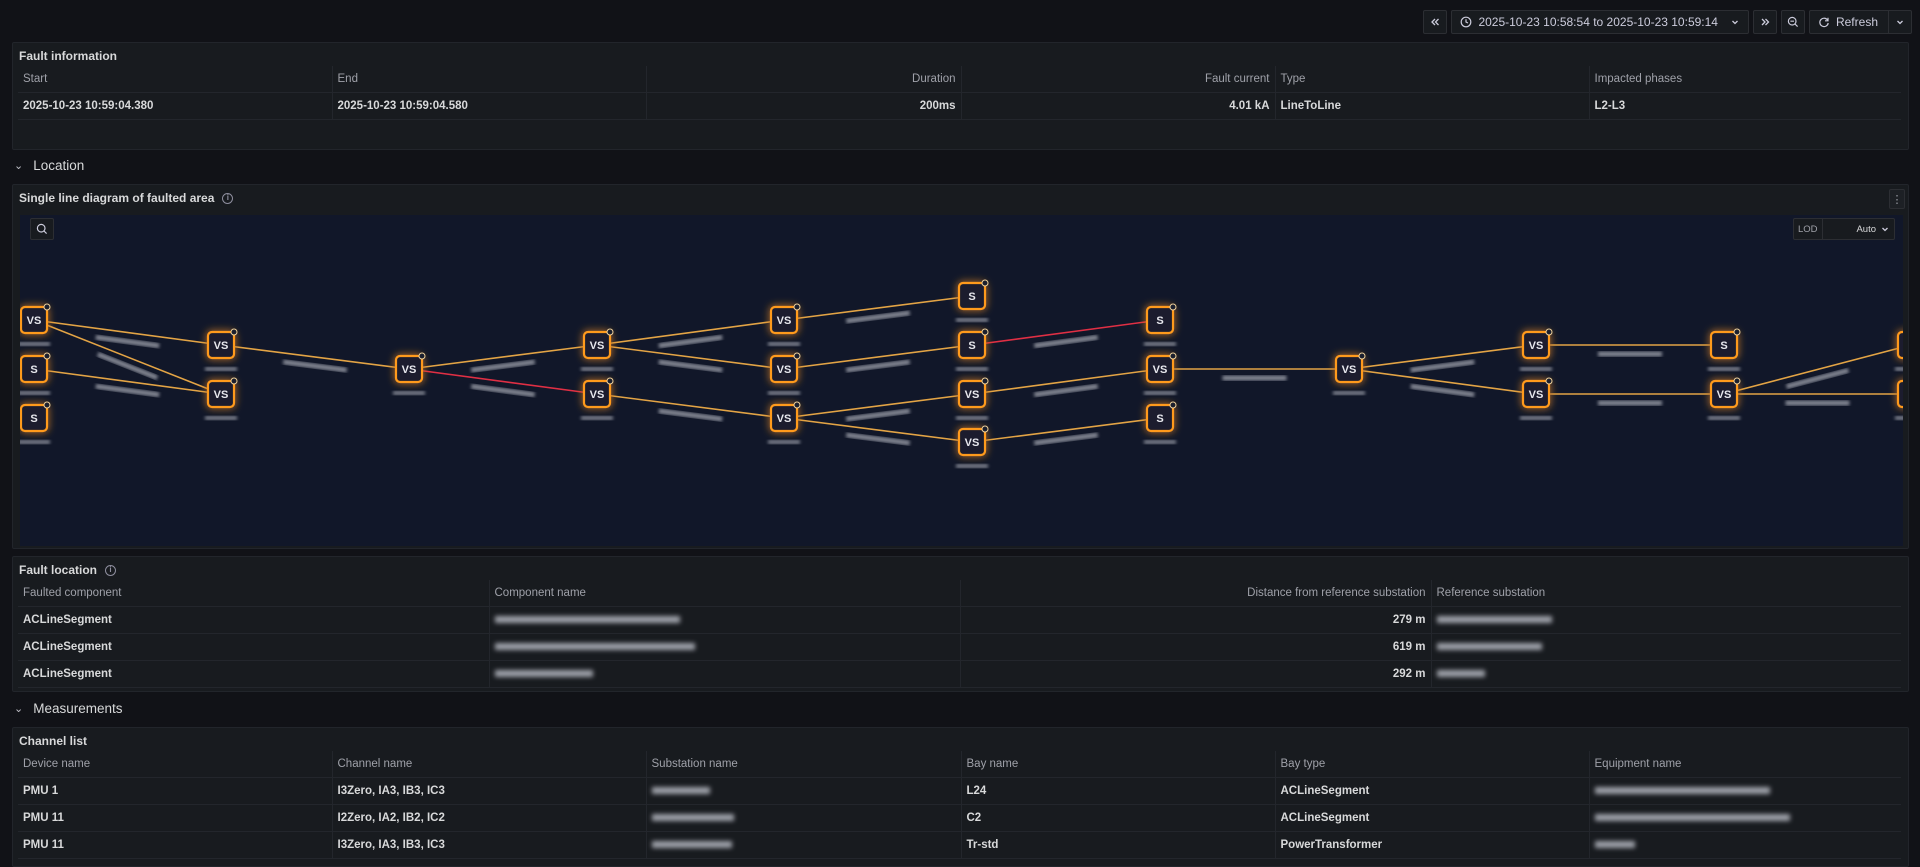 This screenshot has height=867, width=1920. I want to click on zoom-out-button, so click(1792, 22).